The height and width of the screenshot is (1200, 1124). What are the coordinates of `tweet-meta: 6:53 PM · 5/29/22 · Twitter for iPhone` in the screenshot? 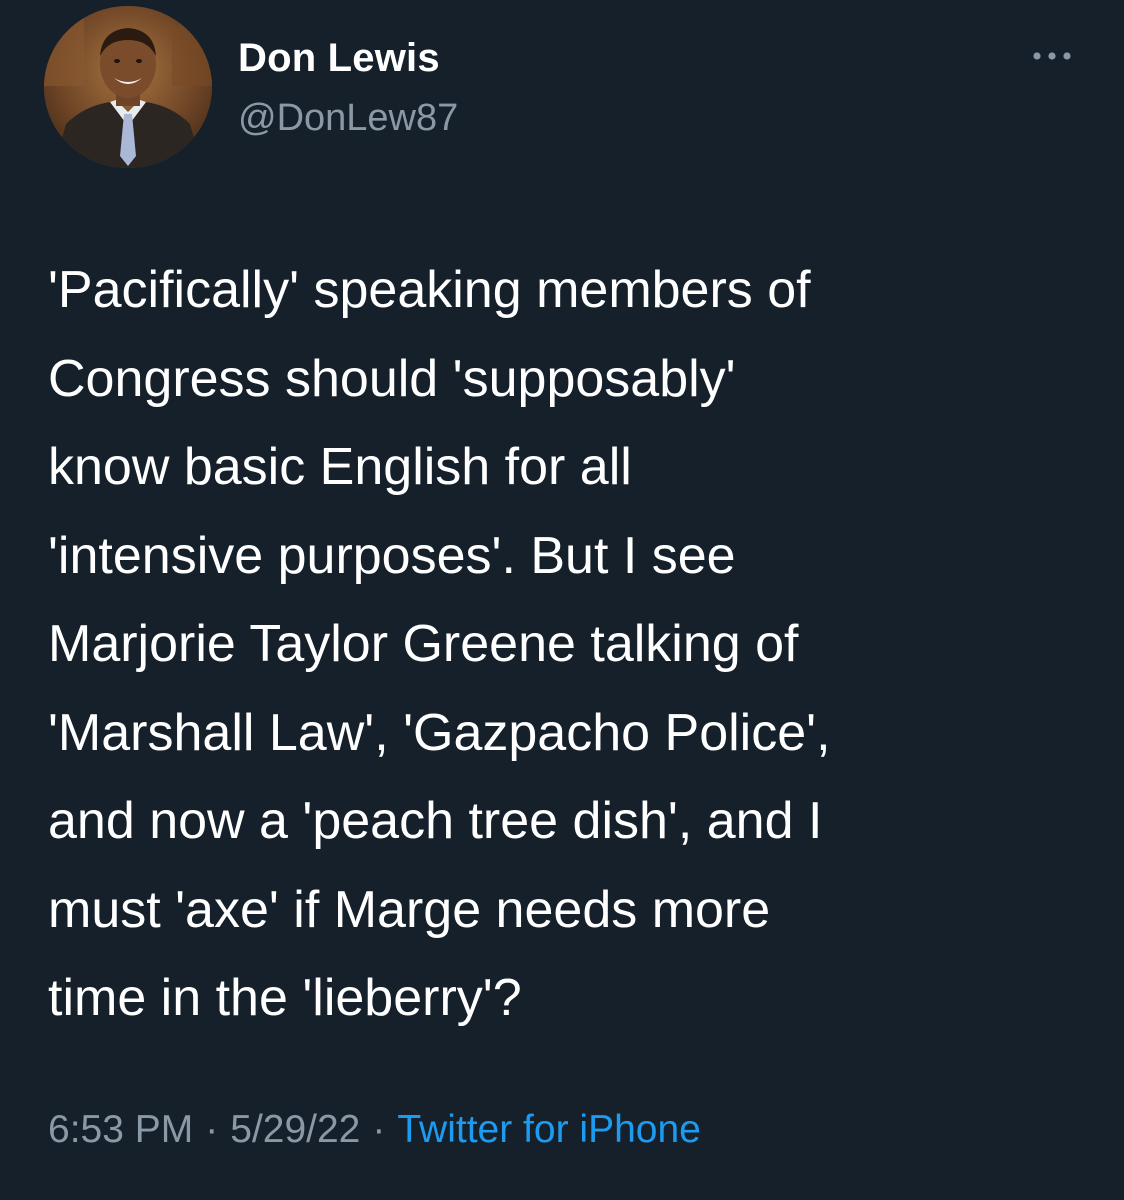 It's located at (374, 1130).